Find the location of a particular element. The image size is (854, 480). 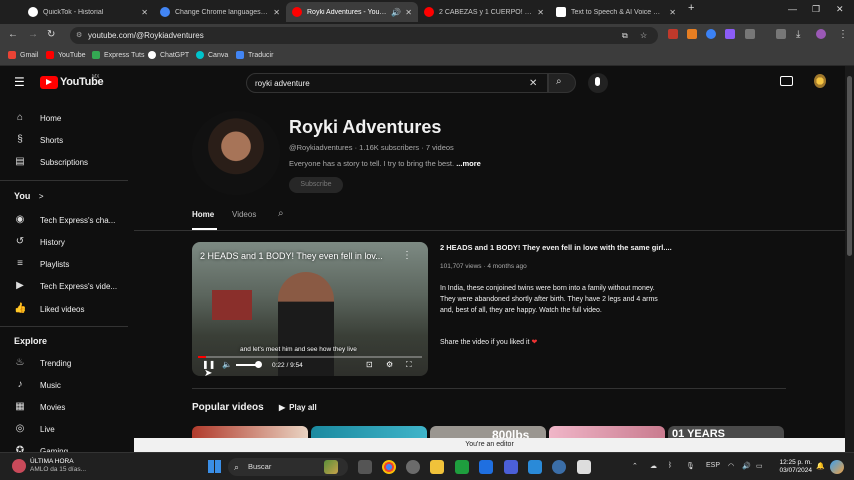

calendar-icon is located at coordinates (535, 467).